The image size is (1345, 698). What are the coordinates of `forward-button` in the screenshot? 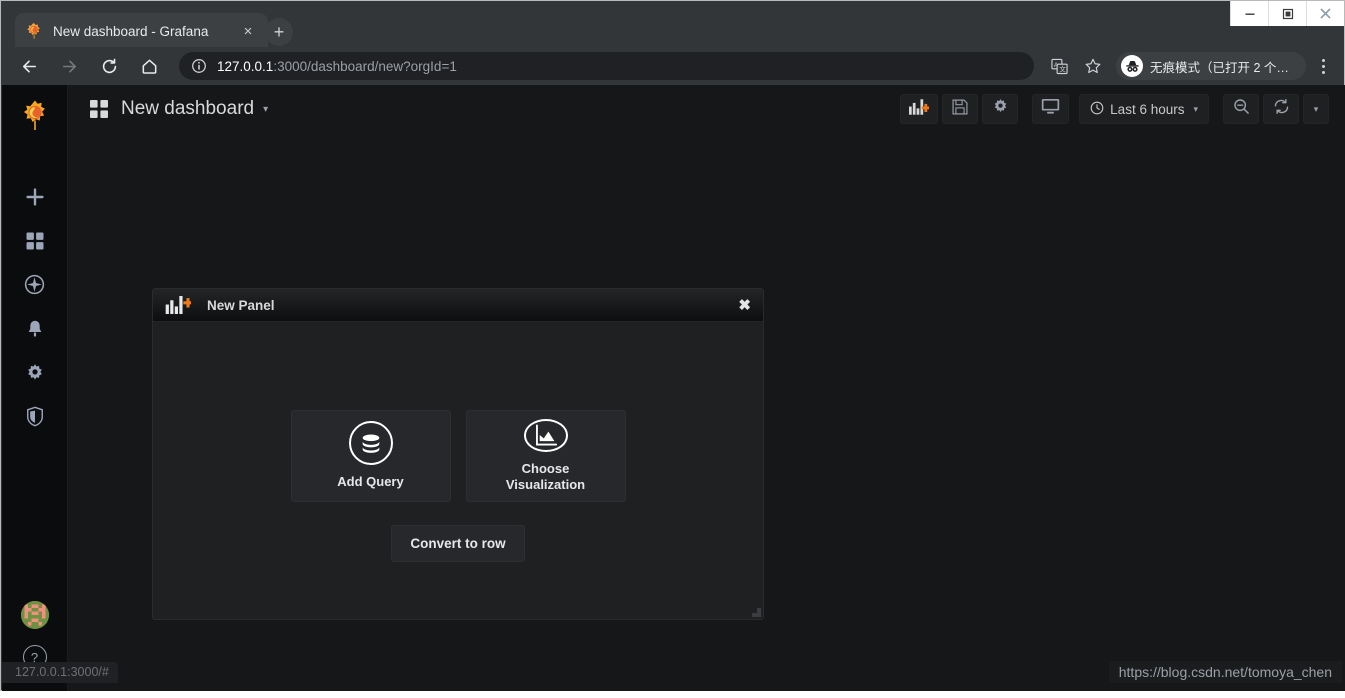 It's located at (69, 66).